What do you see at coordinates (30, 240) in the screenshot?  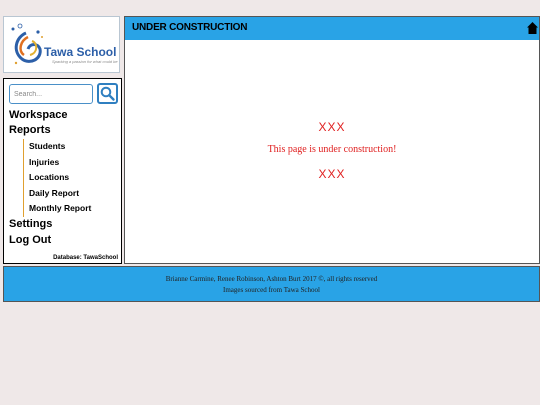 I see `nav-logout: Log Out` at bounding box center [30, 240].